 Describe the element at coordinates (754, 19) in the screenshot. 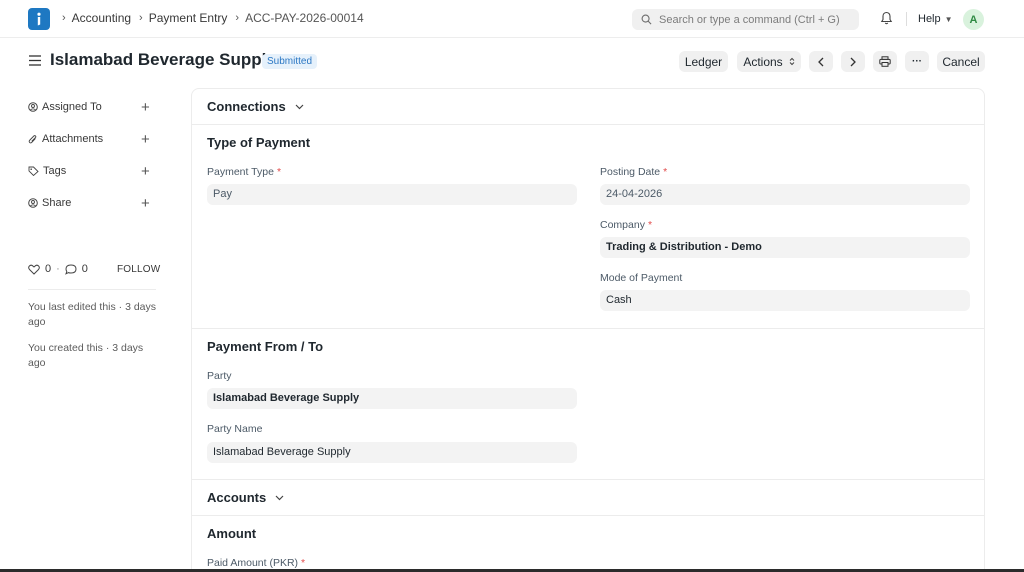

I see `search-input` at that location.